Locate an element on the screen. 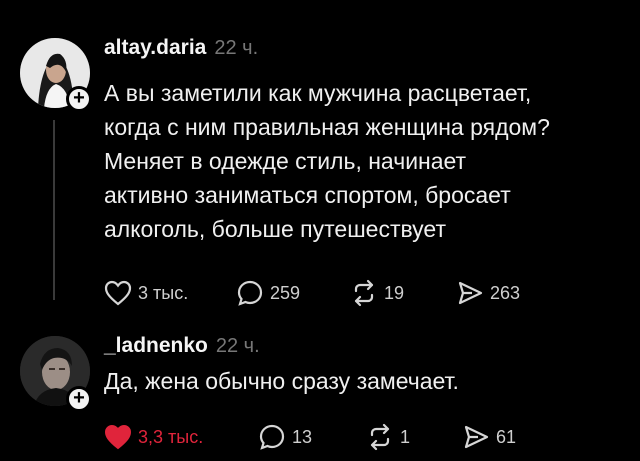 Image resolution: width=640 pixels, height=461 pixels. repost-button: 1 is located at coordinates (388, 437).